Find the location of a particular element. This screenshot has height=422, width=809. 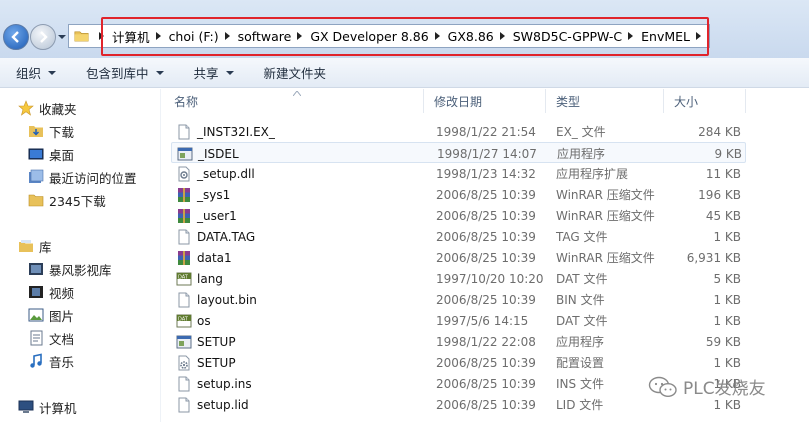

file-row: DATA.TAG 2006/8/25 10:39 TAG 文件 1 KB is located at coordinates (458, 236).